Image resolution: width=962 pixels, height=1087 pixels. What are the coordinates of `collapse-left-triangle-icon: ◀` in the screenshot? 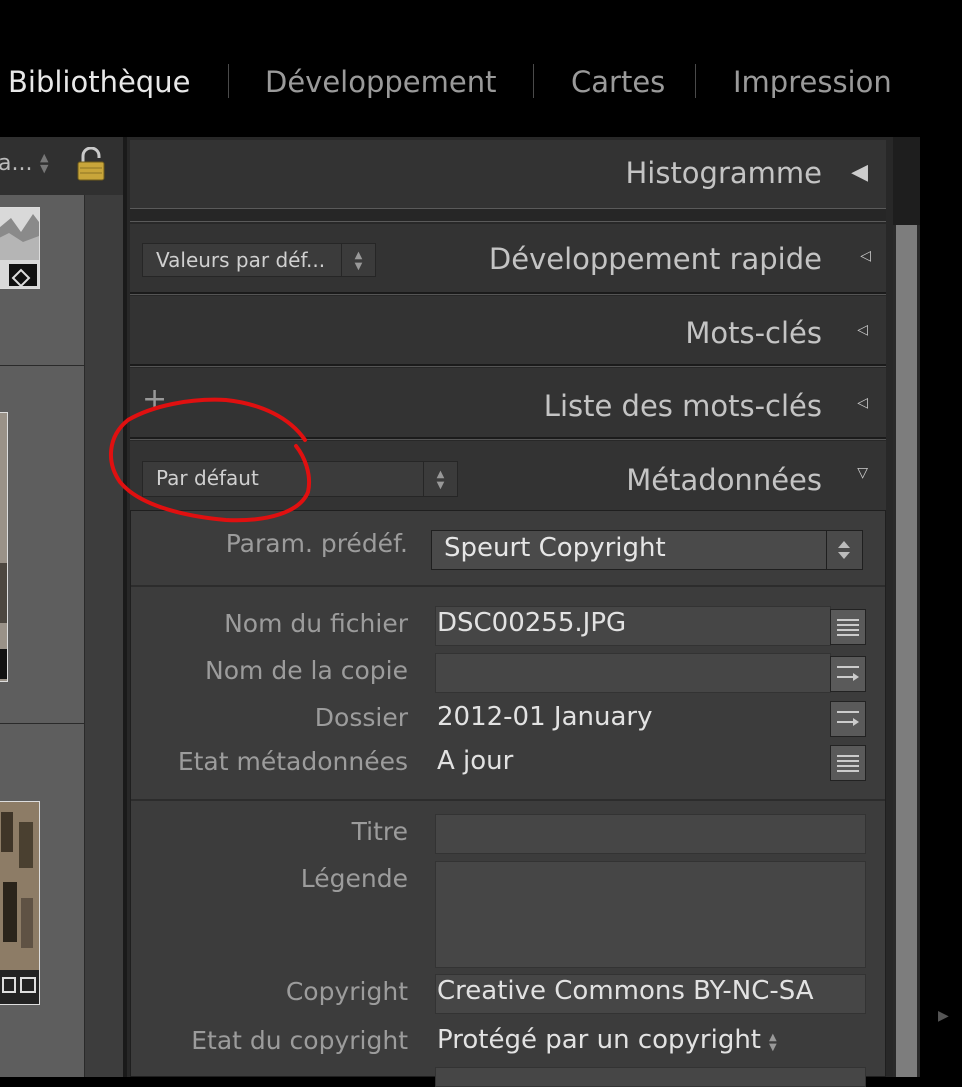 It's located at (859, 172).